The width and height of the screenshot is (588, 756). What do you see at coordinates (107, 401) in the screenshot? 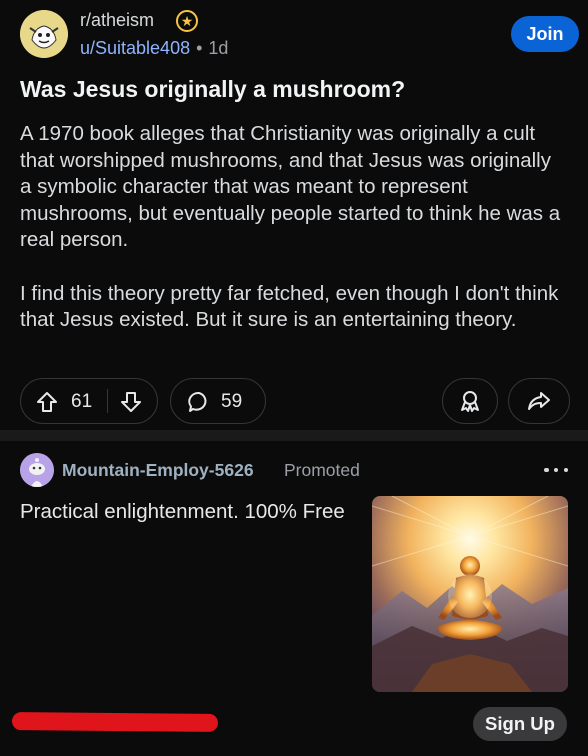
I see `vote-divider` at bounding box center [107, 401].